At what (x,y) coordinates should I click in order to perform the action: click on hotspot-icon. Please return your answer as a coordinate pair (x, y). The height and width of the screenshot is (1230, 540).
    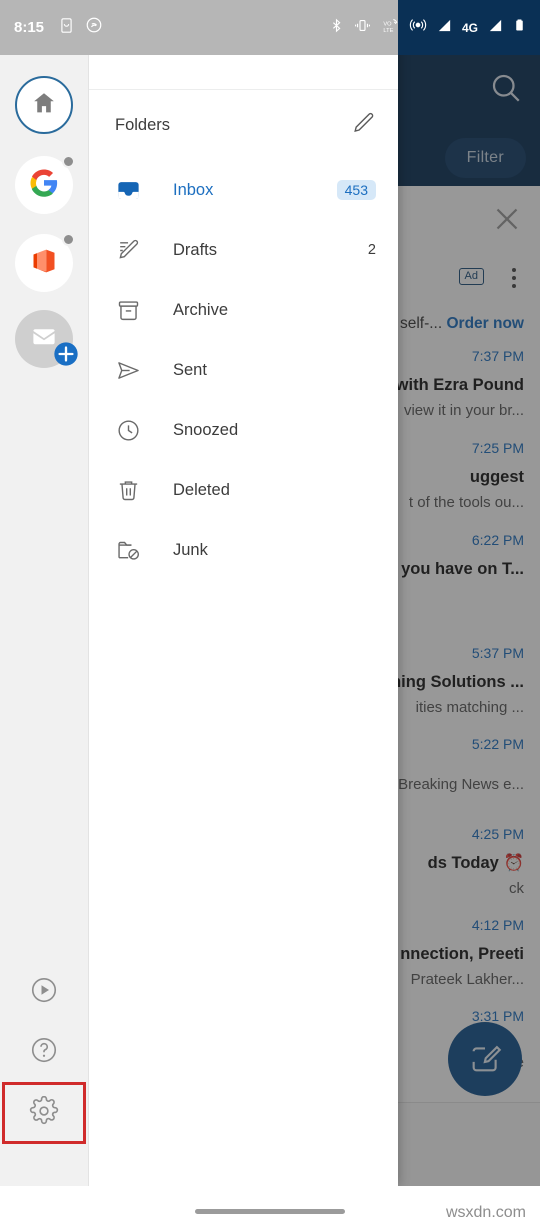
    Looking at the image, I should click on (418, 27).